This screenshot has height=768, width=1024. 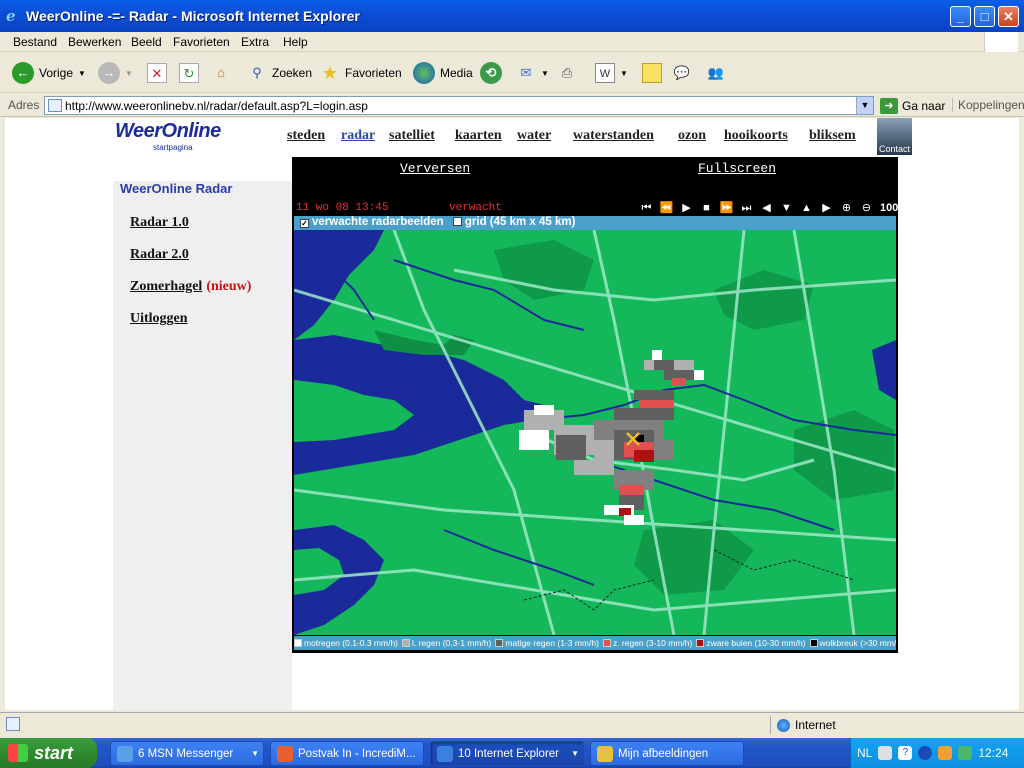 What do you see at coordinates (457, 221) in the screenshot?
I see `grid-checkbox` at bounding box center [457, 221].